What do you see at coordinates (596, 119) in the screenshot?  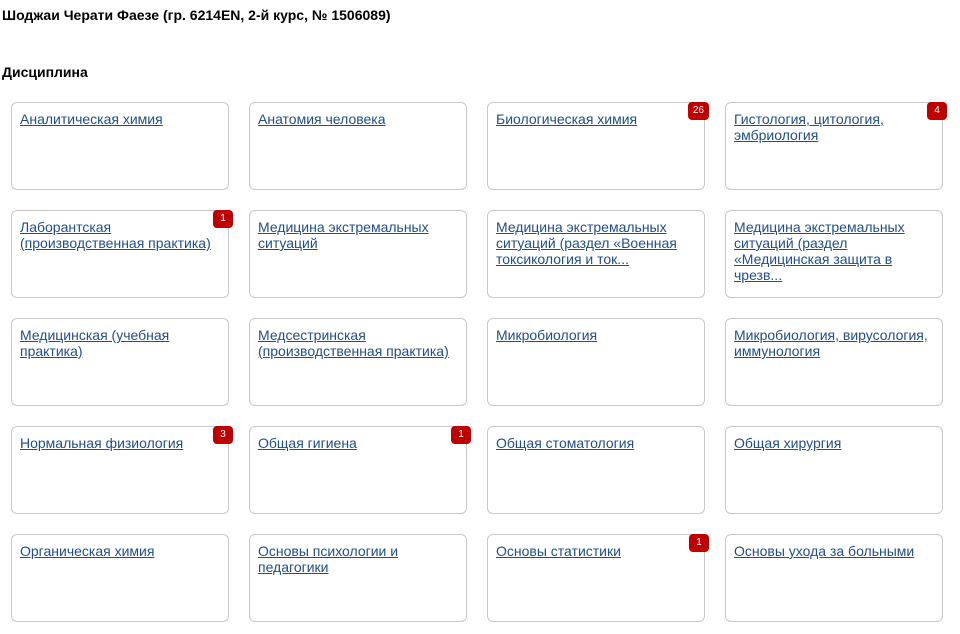 I see `discipline-link: Биологическая химия` at bounding box center [596, 119].